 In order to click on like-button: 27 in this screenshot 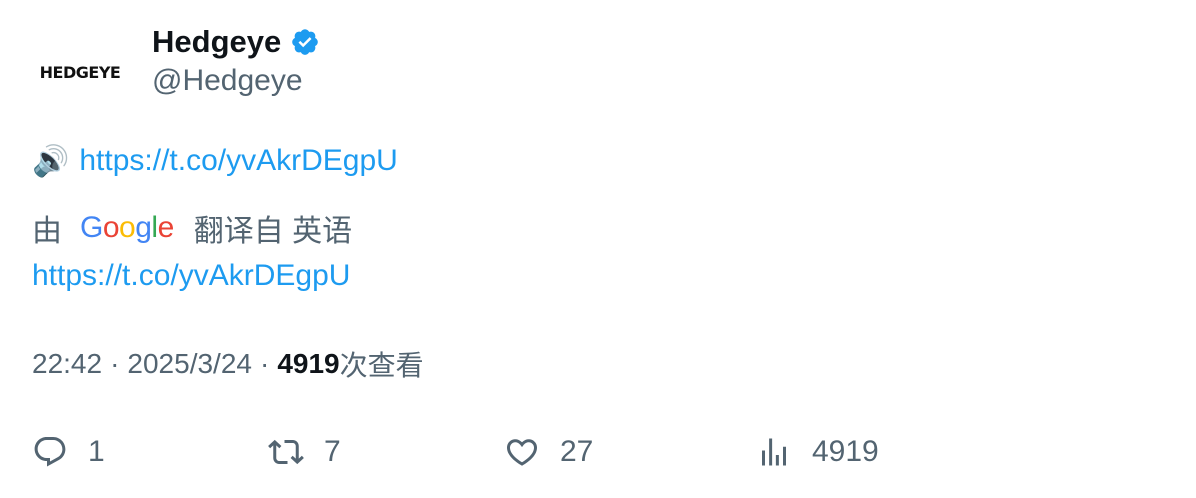, I will do `click(548, 452)`.